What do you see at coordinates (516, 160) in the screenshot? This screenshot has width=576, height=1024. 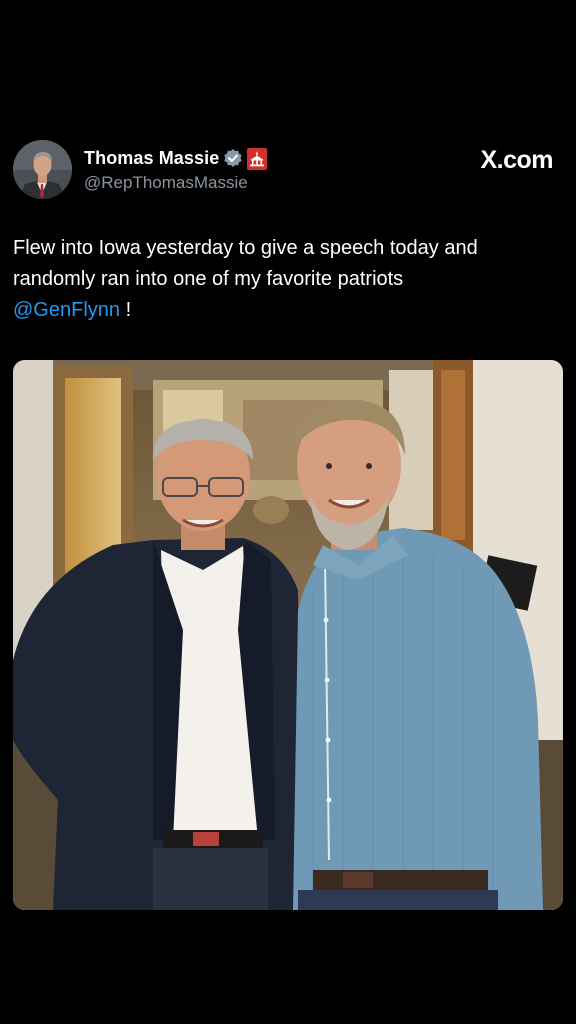 I see `source-label: X.com` at bounding box center [516, 160].